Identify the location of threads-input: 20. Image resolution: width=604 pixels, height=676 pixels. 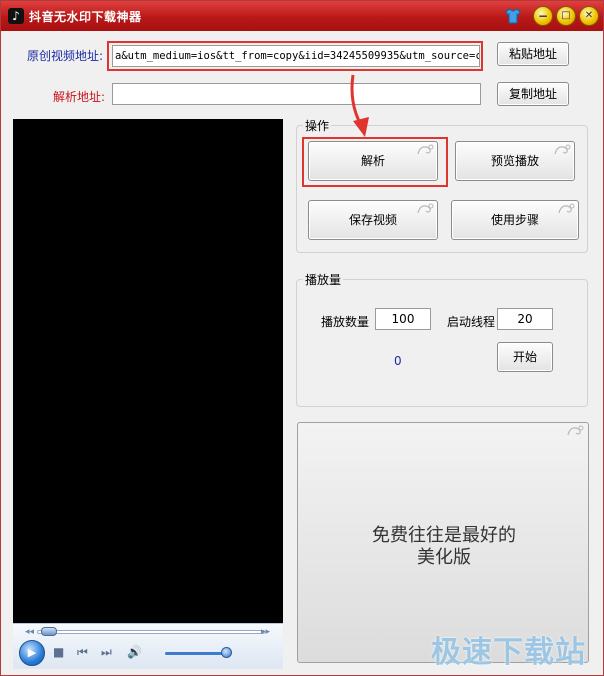
(525, 319).